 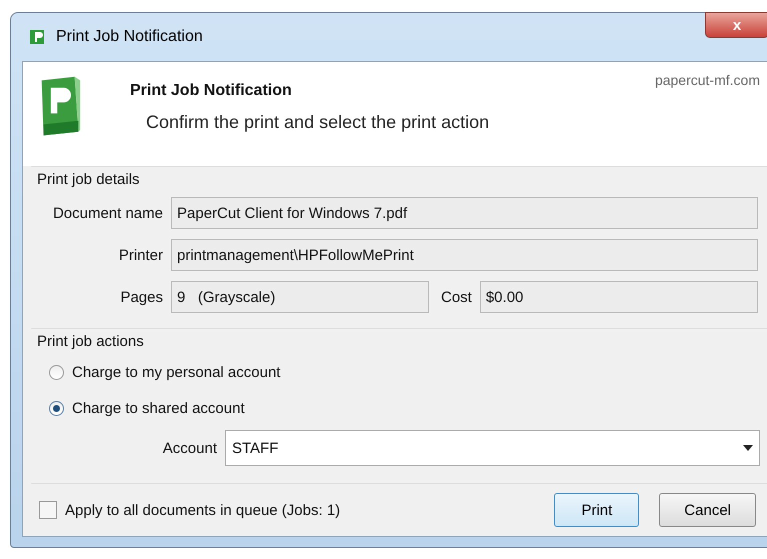 What do you see at coordinates (141, 297) in the screenshot?
I see `field-label: Pages` at bounding box center [141, 297].